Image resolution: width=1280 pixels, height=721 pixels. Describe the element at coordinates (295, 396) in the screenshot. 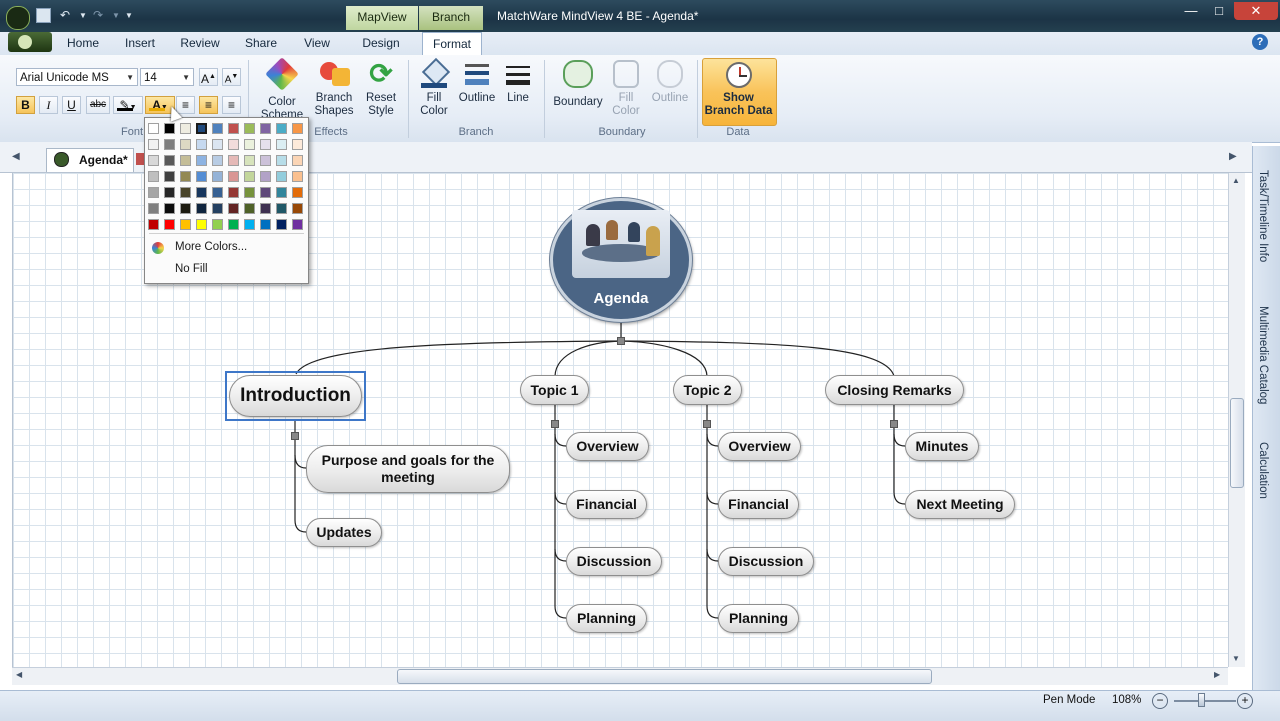

I see `branch-node-introduction: Introduction` at that location.